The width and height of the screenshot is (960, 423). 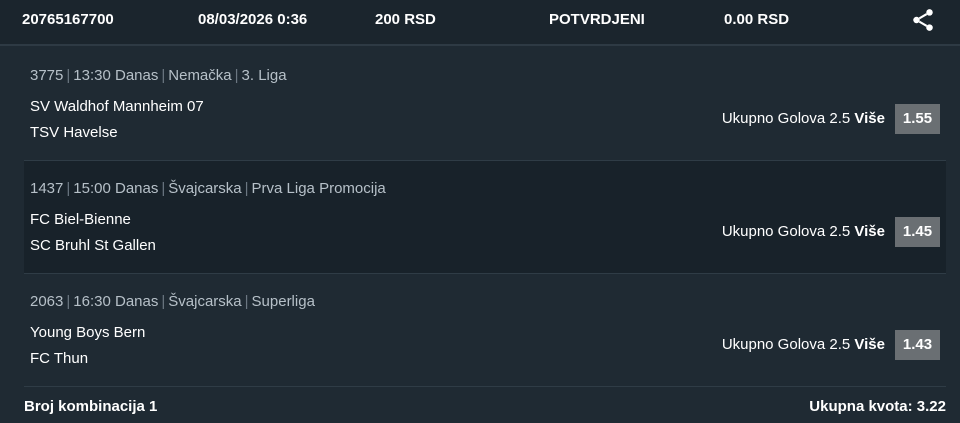 I want to click on event-meta: 3775 | 13:30 Danas | Nemačka | 3. Liga, so click(x=158, y=75).